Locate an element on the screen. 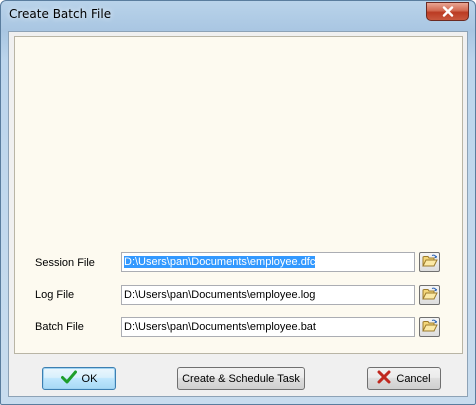  session-file-browse-button is located at coordinates (429, 262).